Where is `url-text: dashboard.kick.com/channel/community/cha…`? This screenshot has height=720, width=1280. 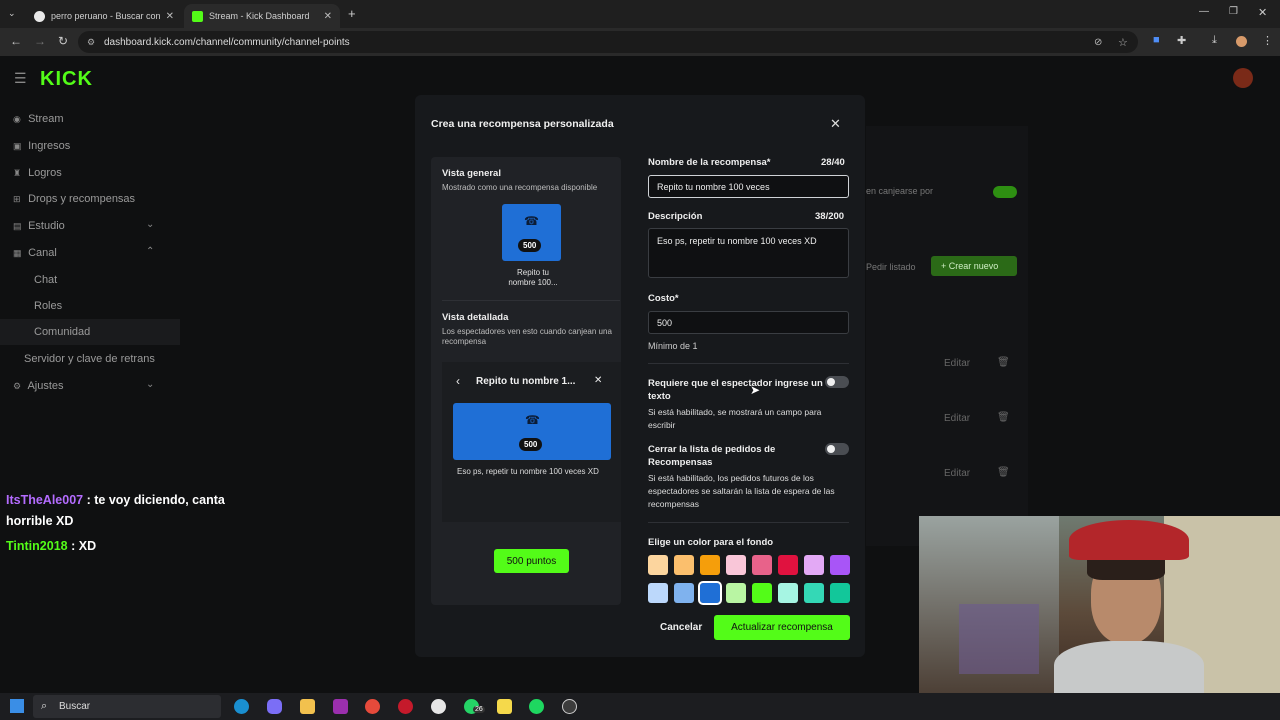 url-text: dashboard.kick.com/channel/community/cha… is located at coordinates (227, 42).